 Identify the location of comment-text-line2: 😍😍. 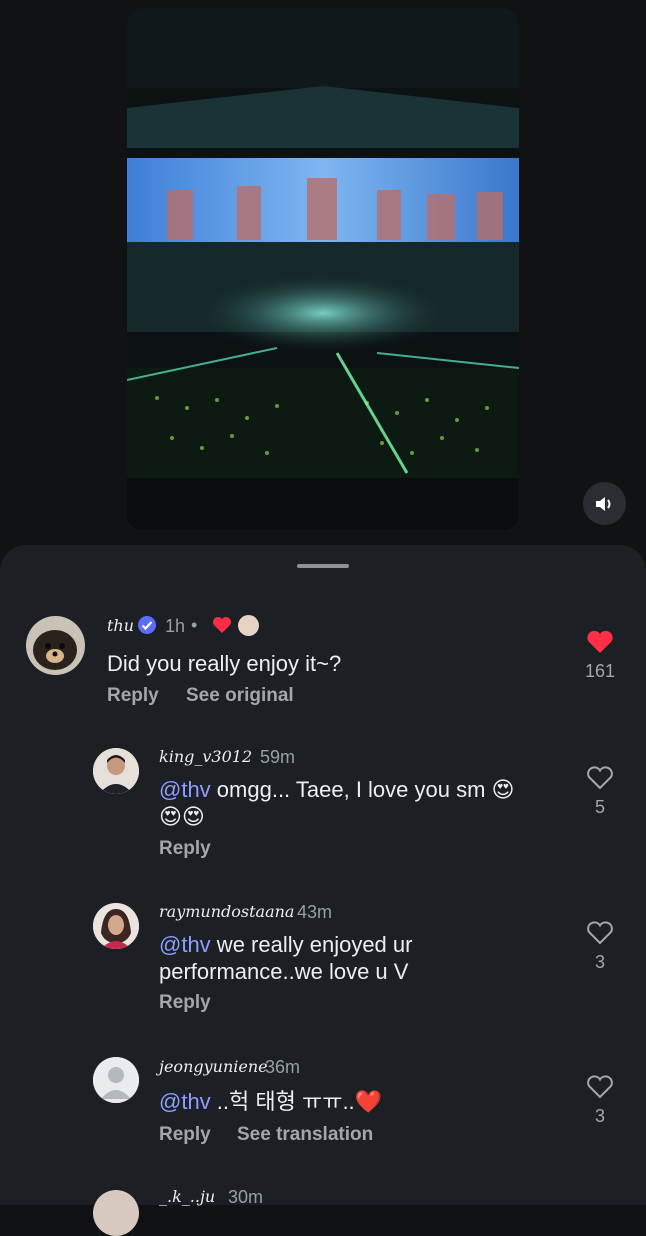
(182, 816).